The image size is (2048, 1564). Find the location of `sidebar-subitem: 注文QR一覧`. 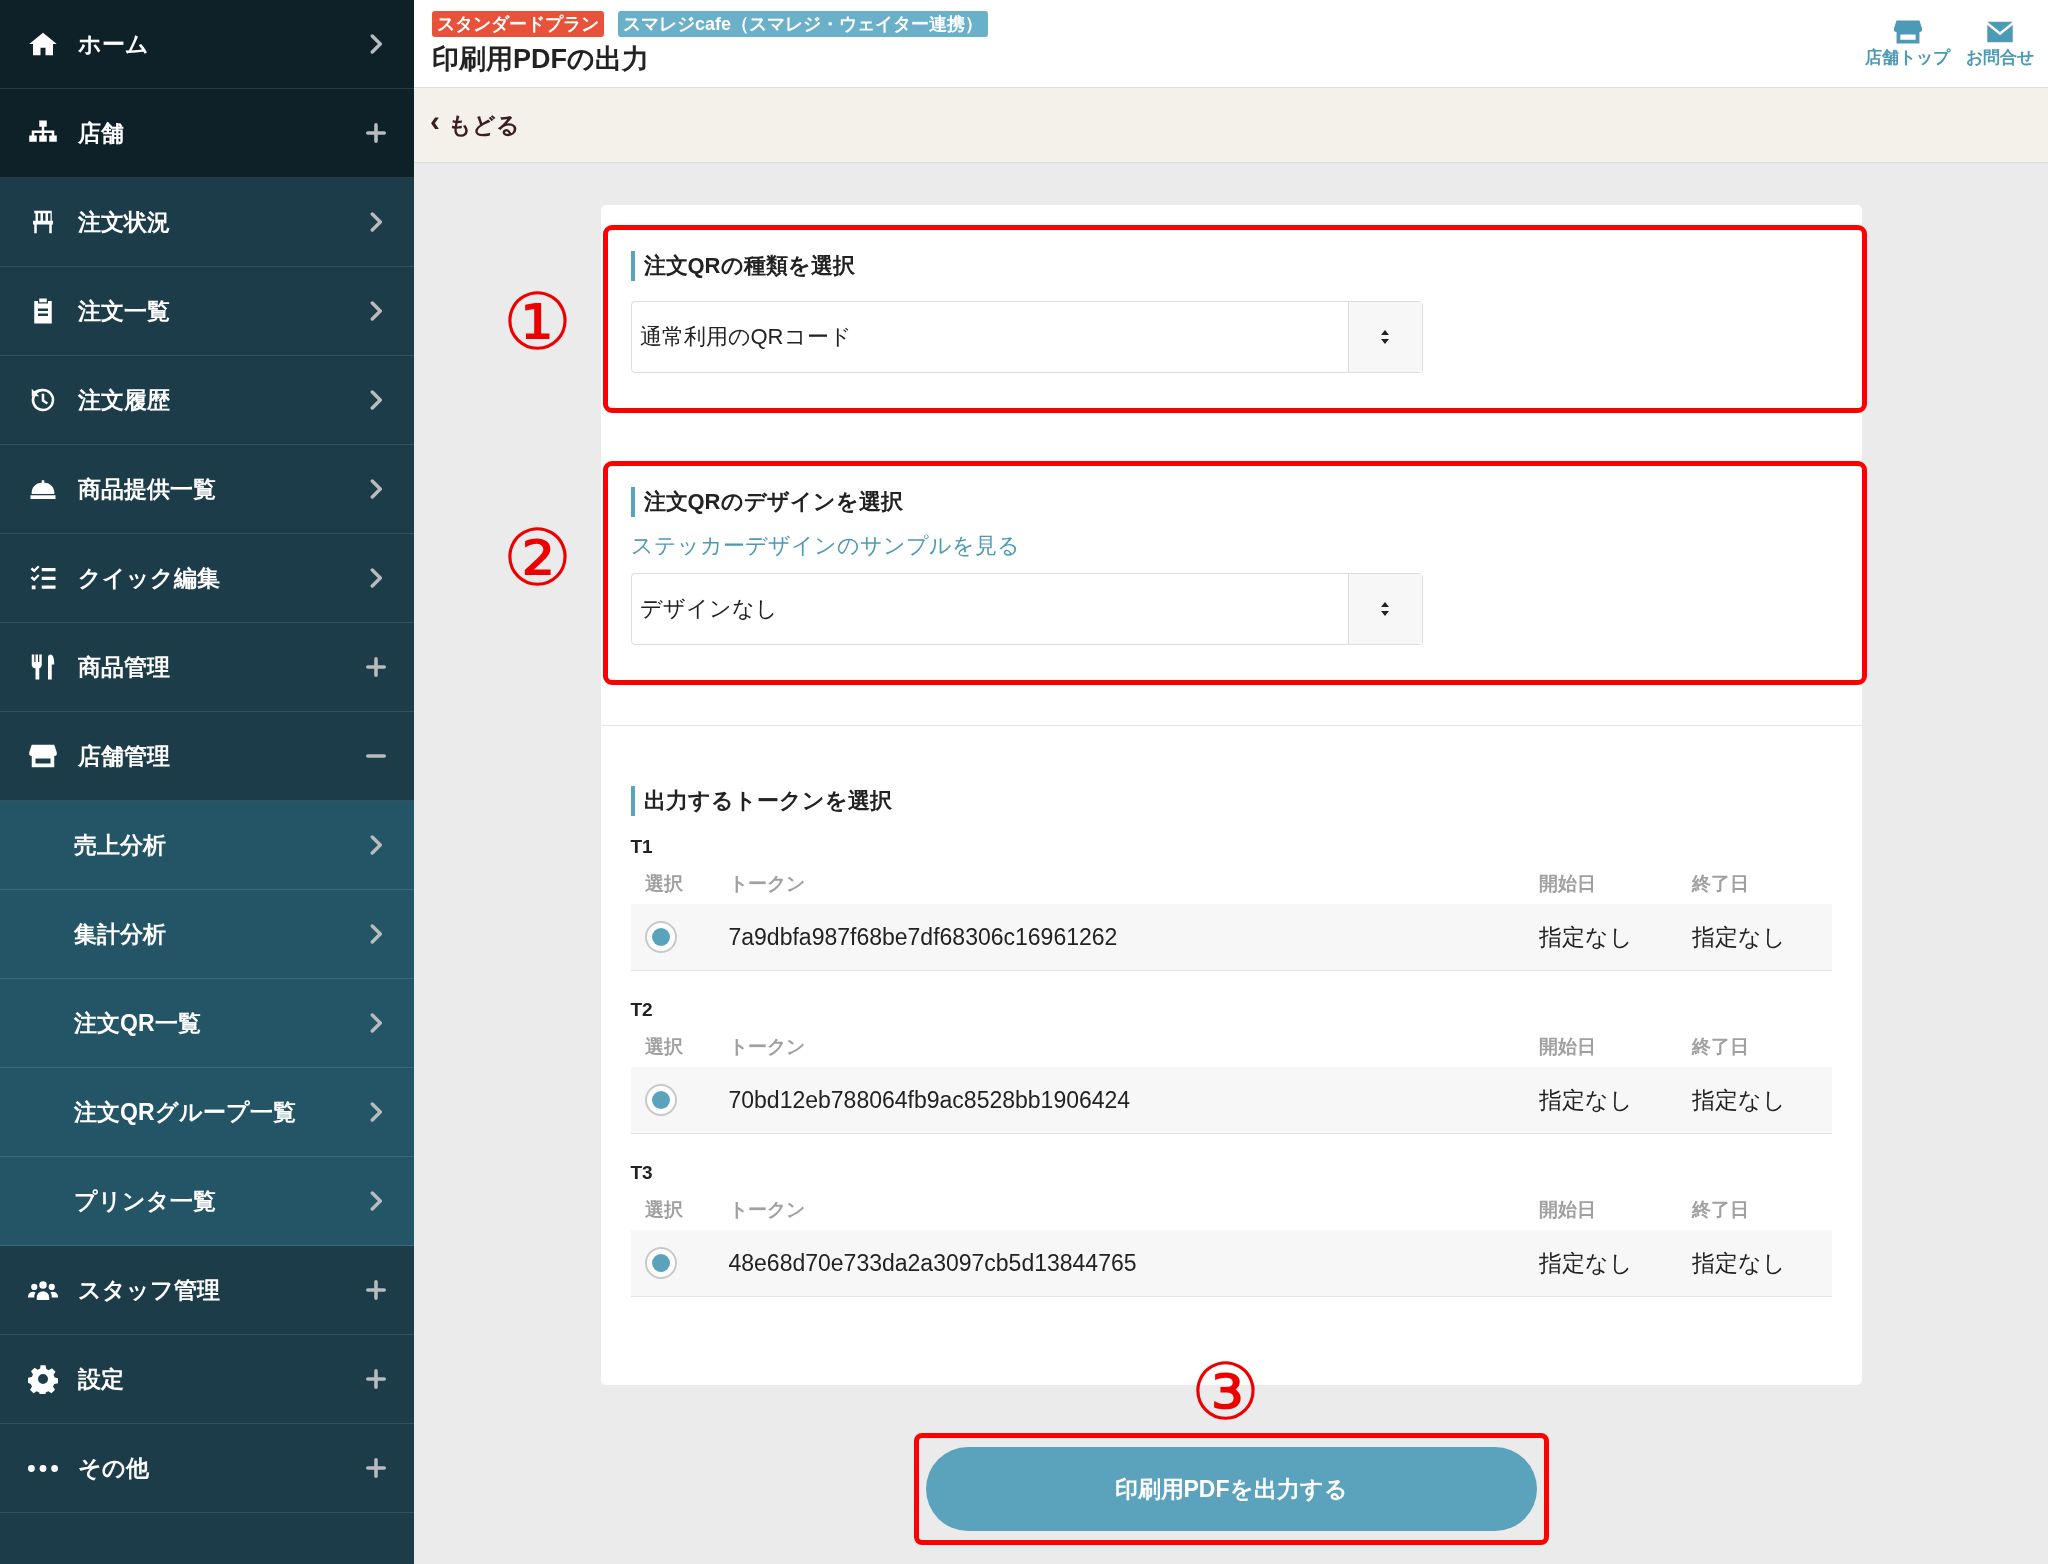

sidebar-subitem: 注文QR一覧 is located at coordinates (207, 1023).